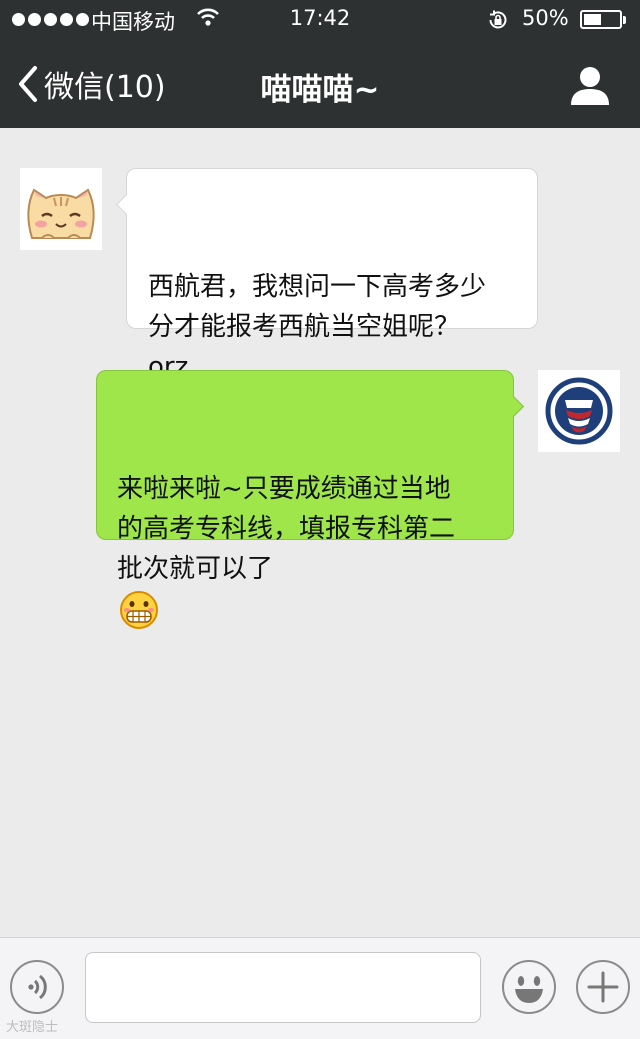 This screenshot has height=1039, width=640. I want to click on voice-icon, so click(37, 987).